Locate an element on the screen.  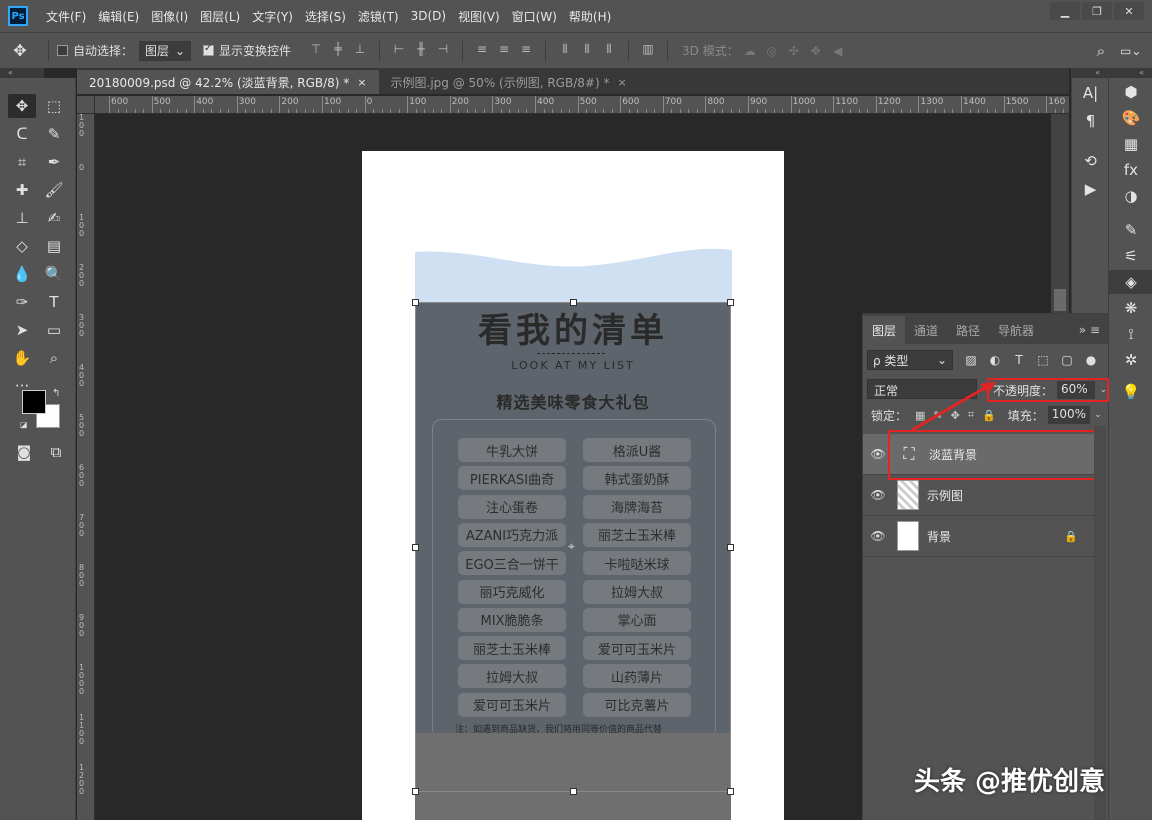
align-right-icon: ⊣ is located at coordinates (443, 49).